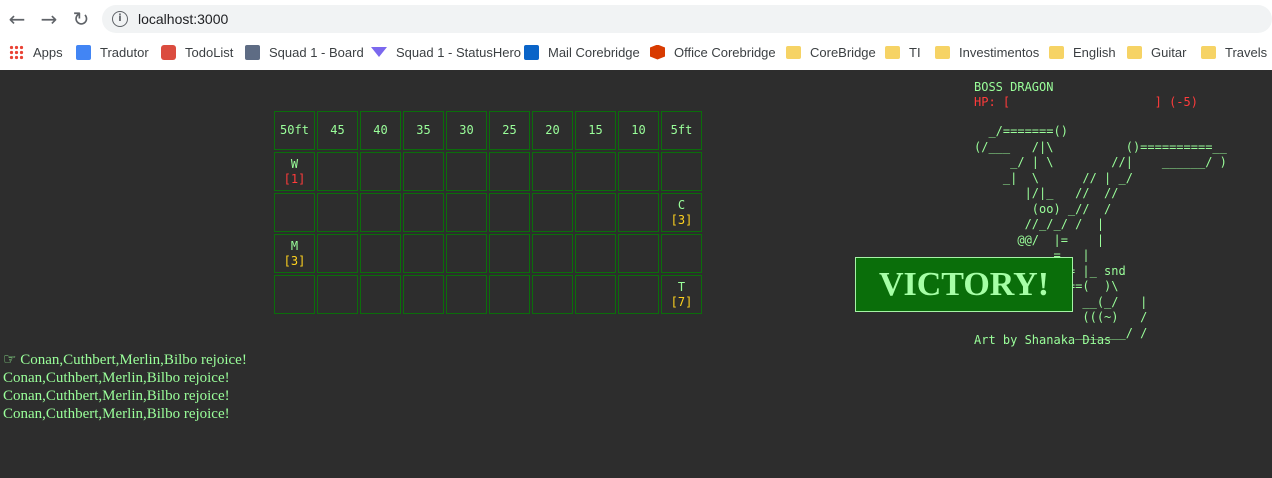 This screenshot has height=478, width=1272. Describe the element at coordinates (987, 52) in the screenshot. I see `bookmark-folder-investimentos: Investimentos` at that location.